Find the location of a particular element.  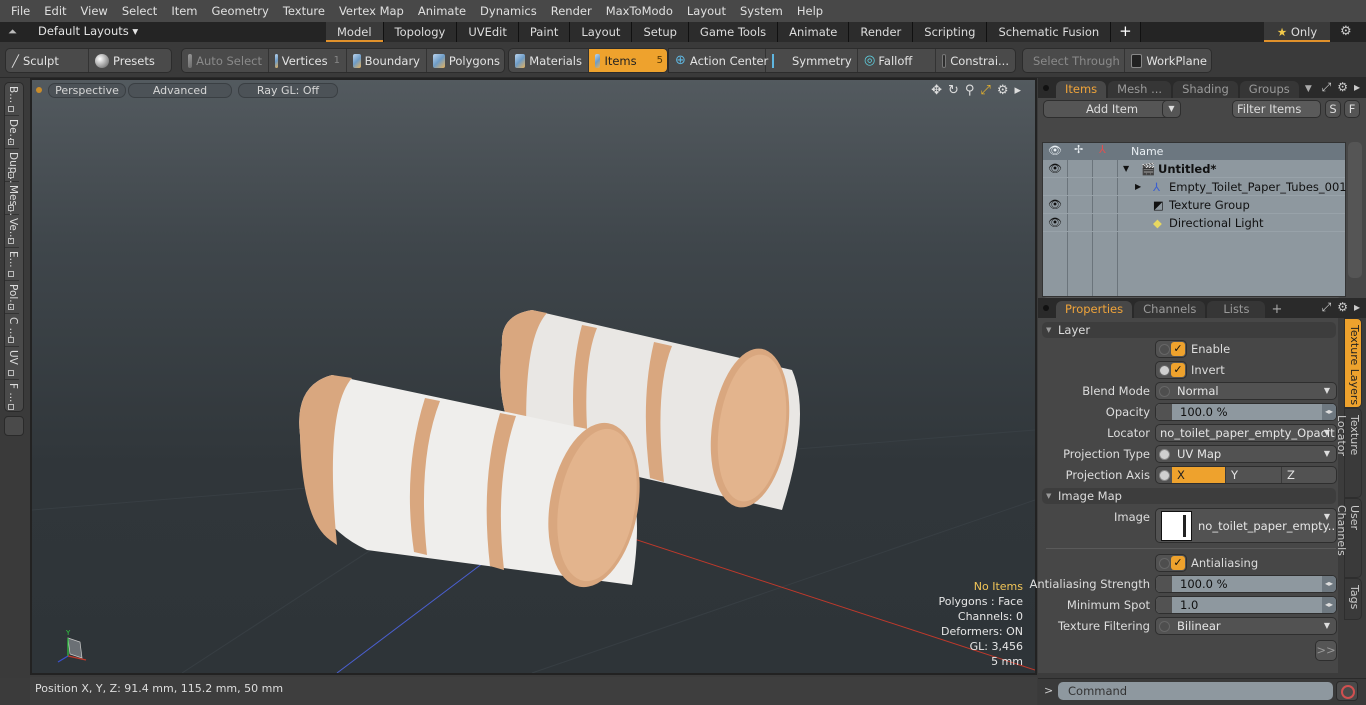

axis-y-option: Y is located at coordinates (1254, 475).